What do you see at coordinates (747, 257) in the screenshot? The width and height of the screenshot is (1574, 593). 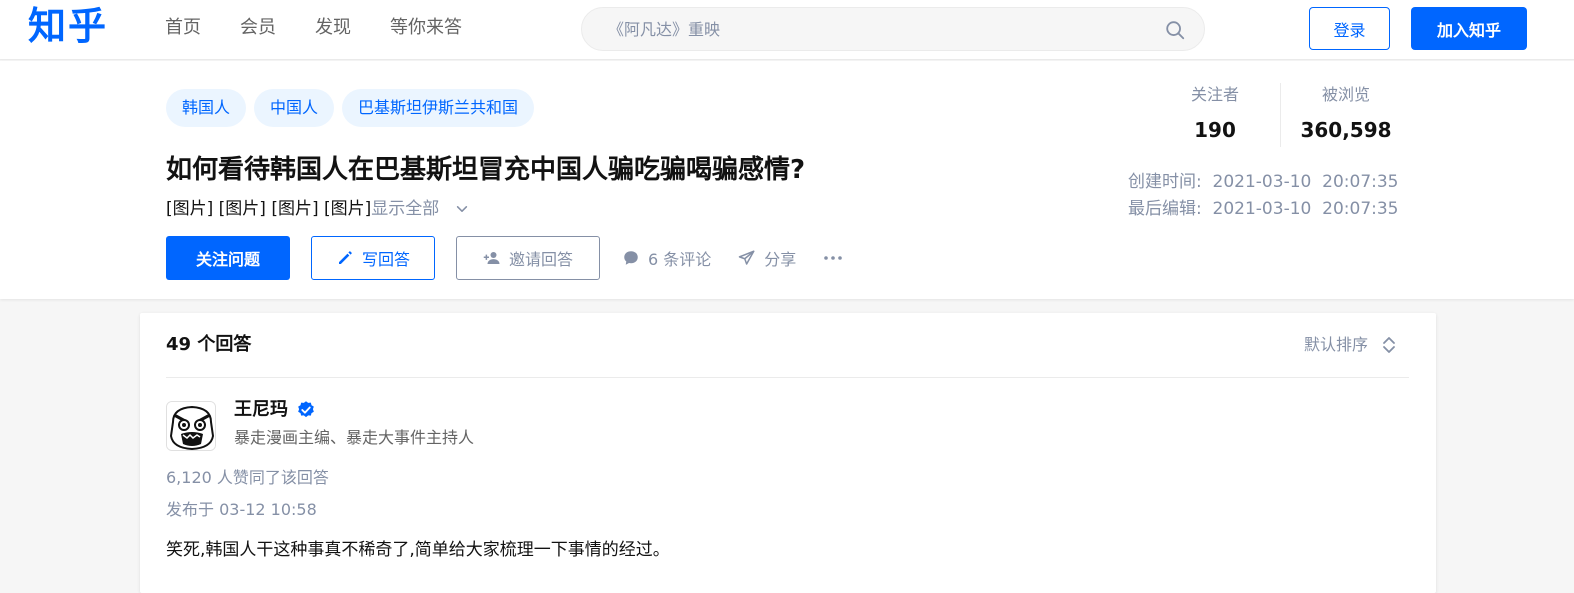 I see `paper-plane-icon` at bounding box center [747, 257].